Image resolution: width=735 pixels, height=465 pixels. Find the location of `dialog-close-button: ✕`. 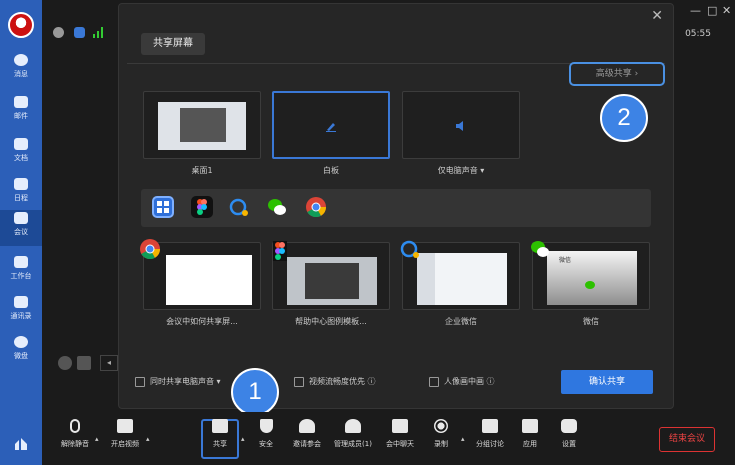

dialog-close-button: ✕ is located at coordinates (657, 16).